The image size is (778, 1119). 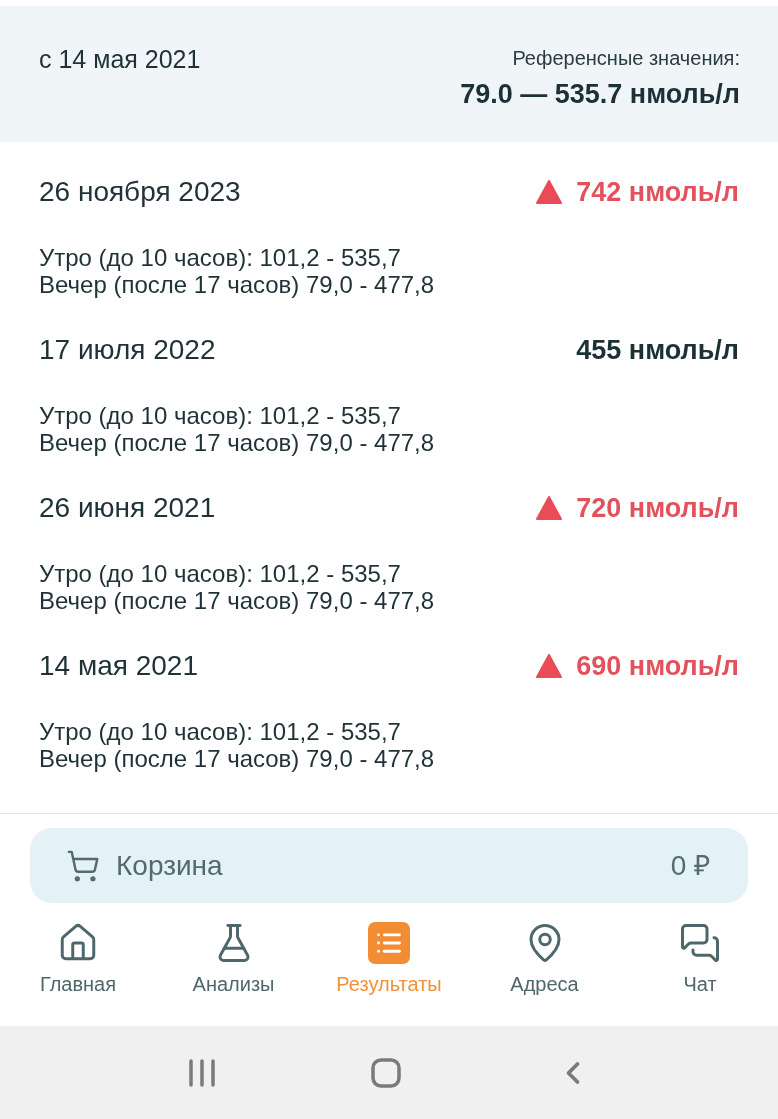 I want to click on reference-value: 79.0 — 535.7 нмоль/л, so click(x=600, y=94).